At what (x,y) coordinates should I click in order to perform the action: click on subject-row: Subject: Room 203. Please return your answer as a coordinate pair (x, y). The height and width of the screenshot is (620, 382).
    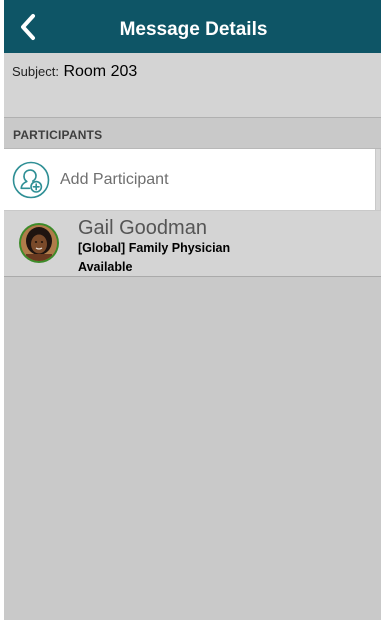
    Looking at the image, I should click on (74, 72).